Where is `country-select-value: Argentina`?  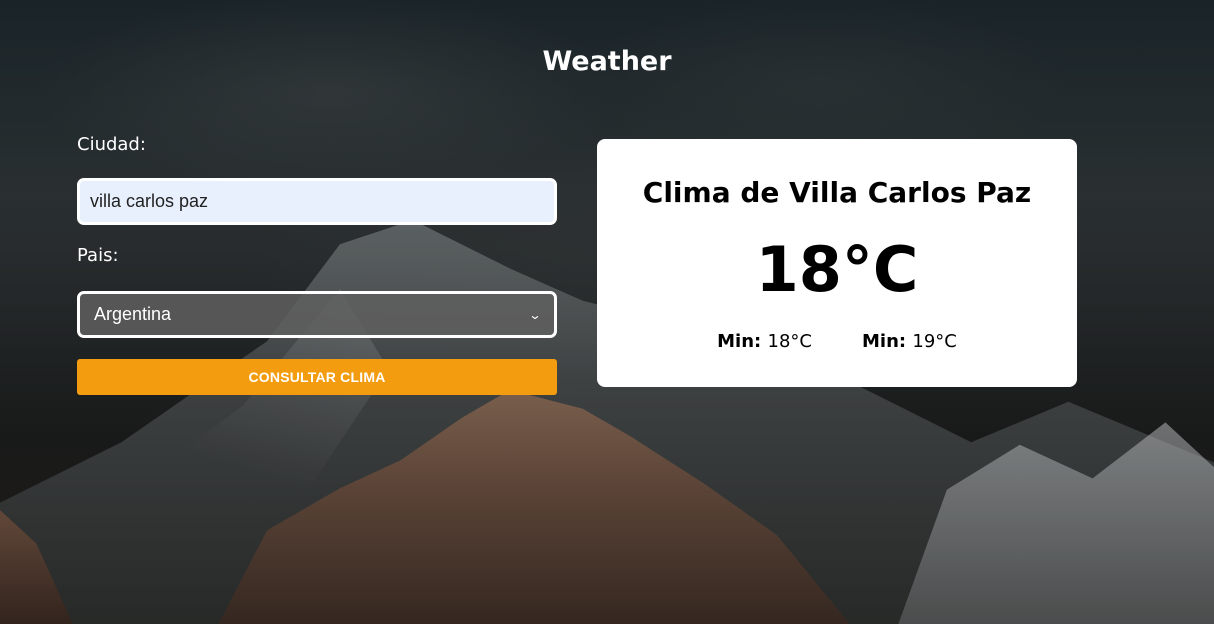
country-select-value: Argentina is located at coordinates (133, 314).